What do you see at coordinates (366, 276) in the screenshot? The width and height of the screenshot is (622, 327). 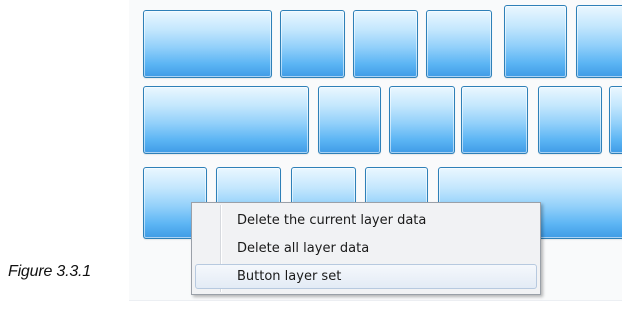 I see `menu-item-button-layer-set: Button layer set` at bounding box center [366, 276].